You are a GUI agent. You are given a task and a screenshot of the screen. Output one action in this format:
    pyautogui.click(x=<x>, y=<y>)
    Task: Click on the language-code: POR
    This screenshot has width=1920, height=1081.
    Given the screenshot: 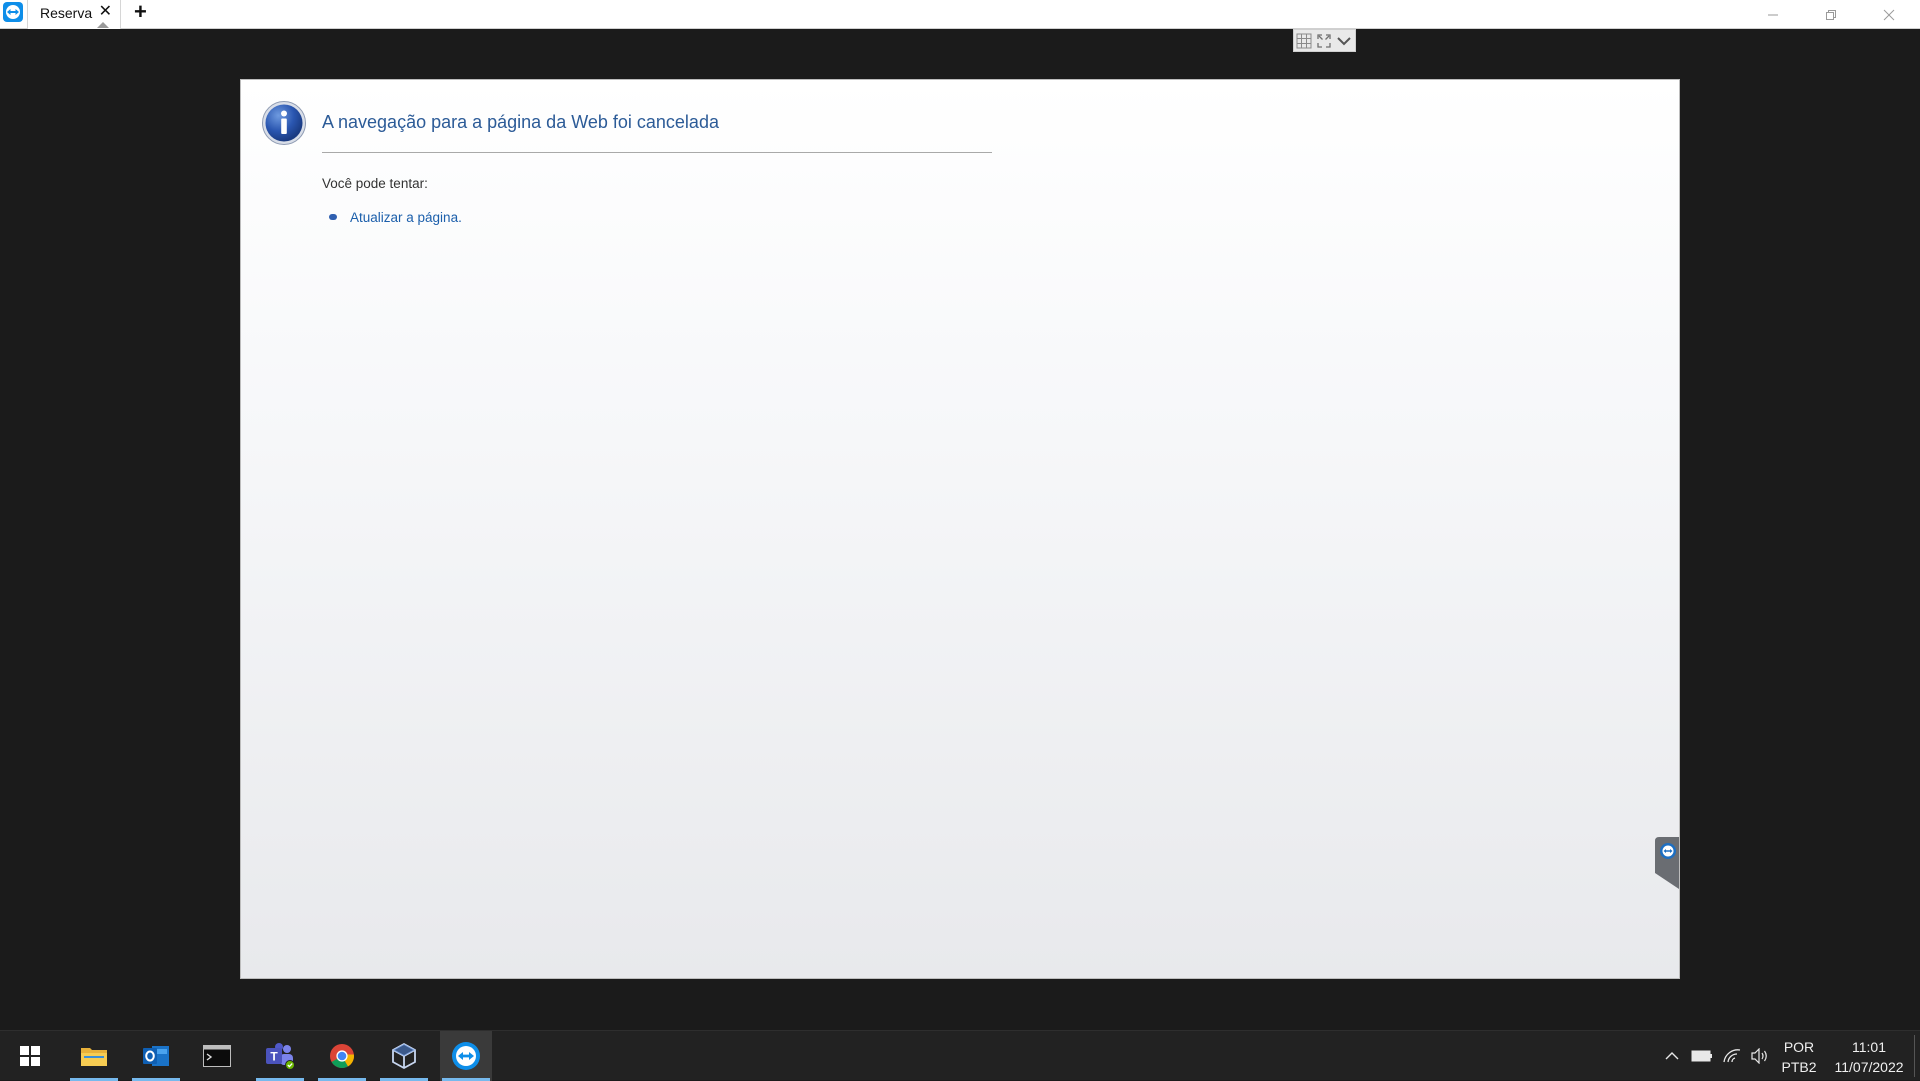 What is the action you would take?
    pyautogui.click(x=1799, y=1047)
    